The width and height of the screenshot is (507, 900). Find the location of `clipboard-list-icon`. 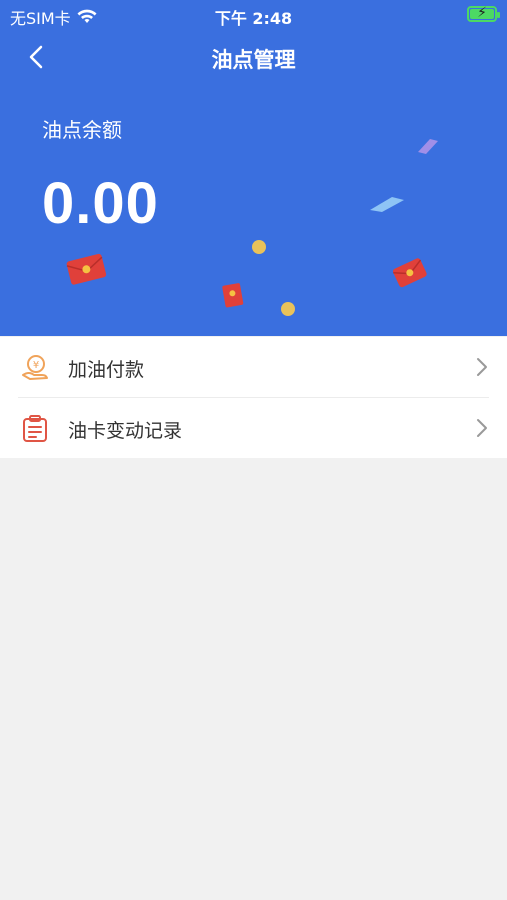

clipboard-list-icon is located at coordinates (35, 428).